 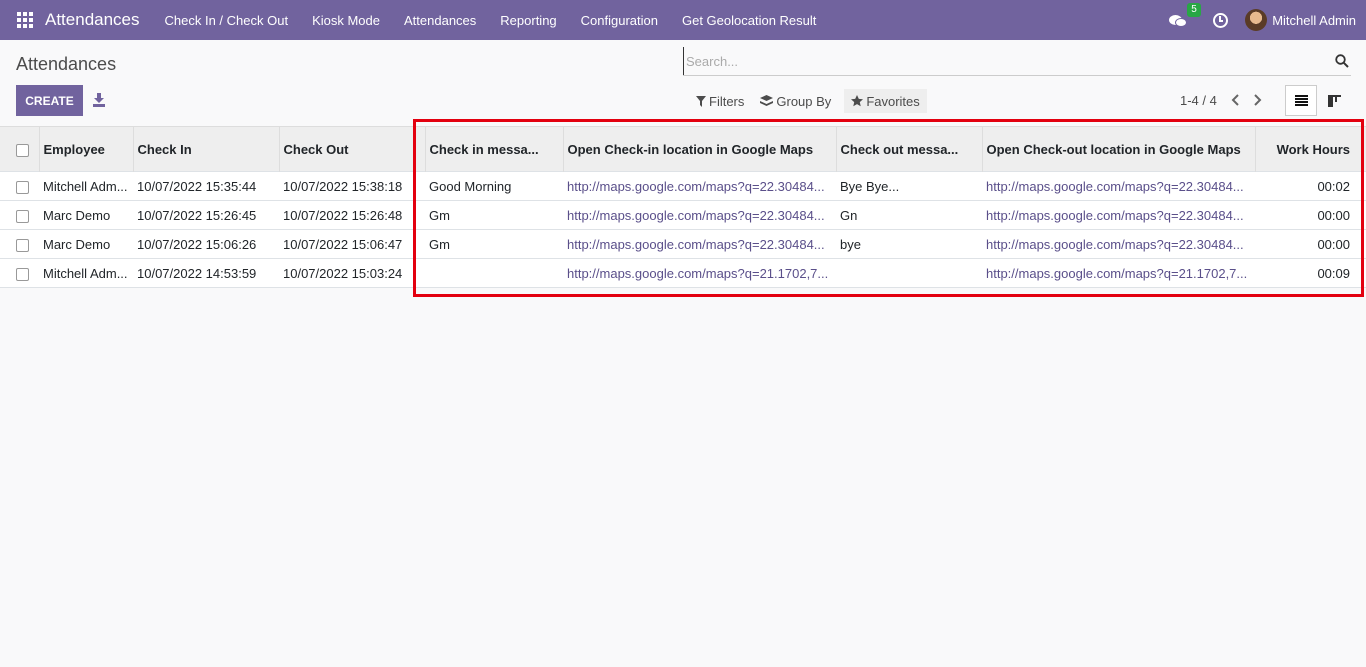 I want to click on cell-check-out: 10/07/2022 15:26:48, so click(x=352, y=215).